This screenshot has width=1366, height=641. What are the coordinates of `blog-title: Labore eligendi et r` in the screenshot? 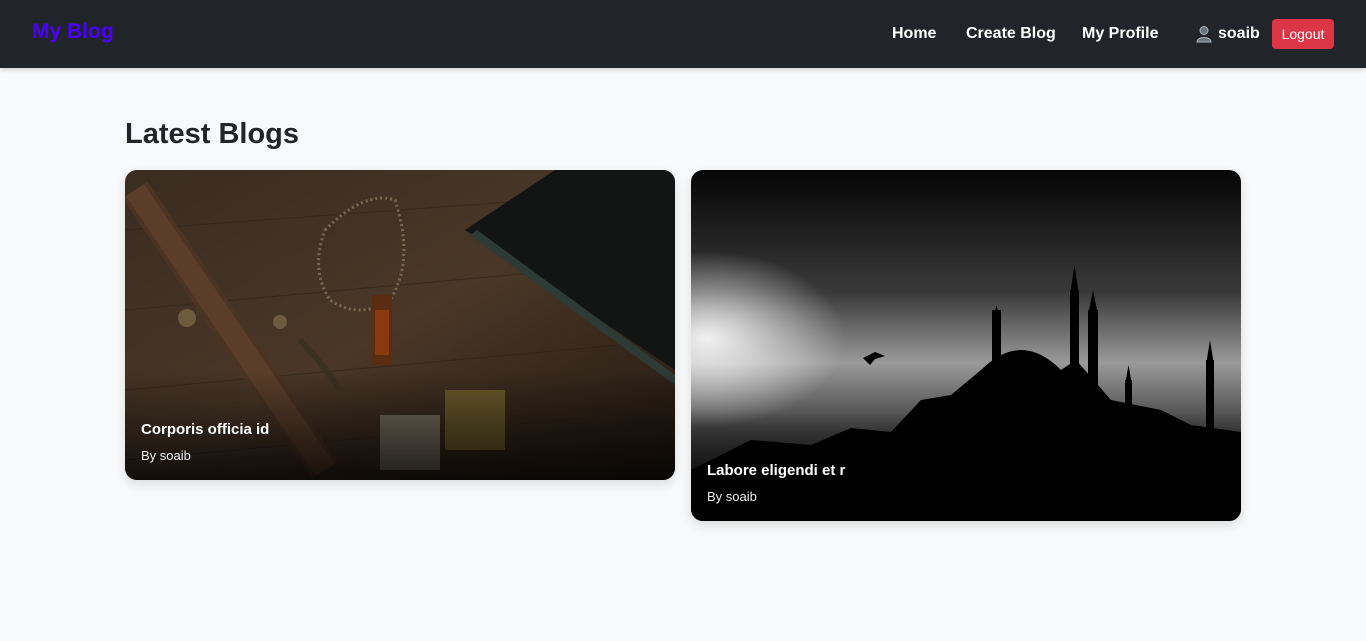 It's located at (776, 470).